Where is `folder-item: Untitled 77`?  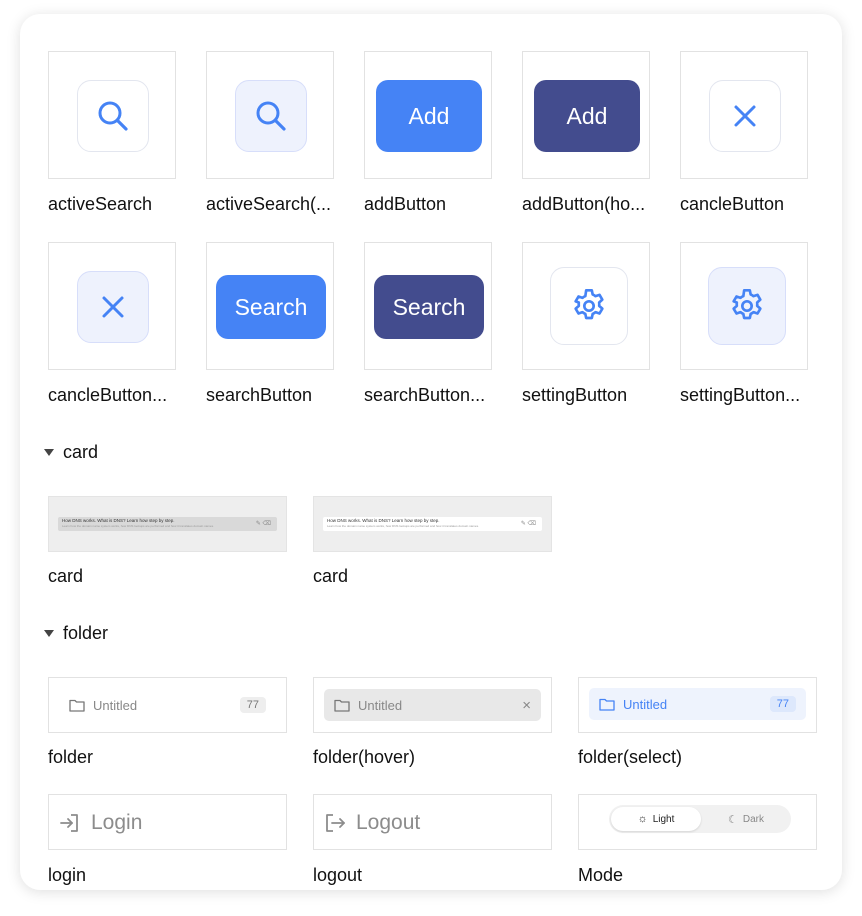
folder-item: Untitled 77 is located at coordinates (167, 705).